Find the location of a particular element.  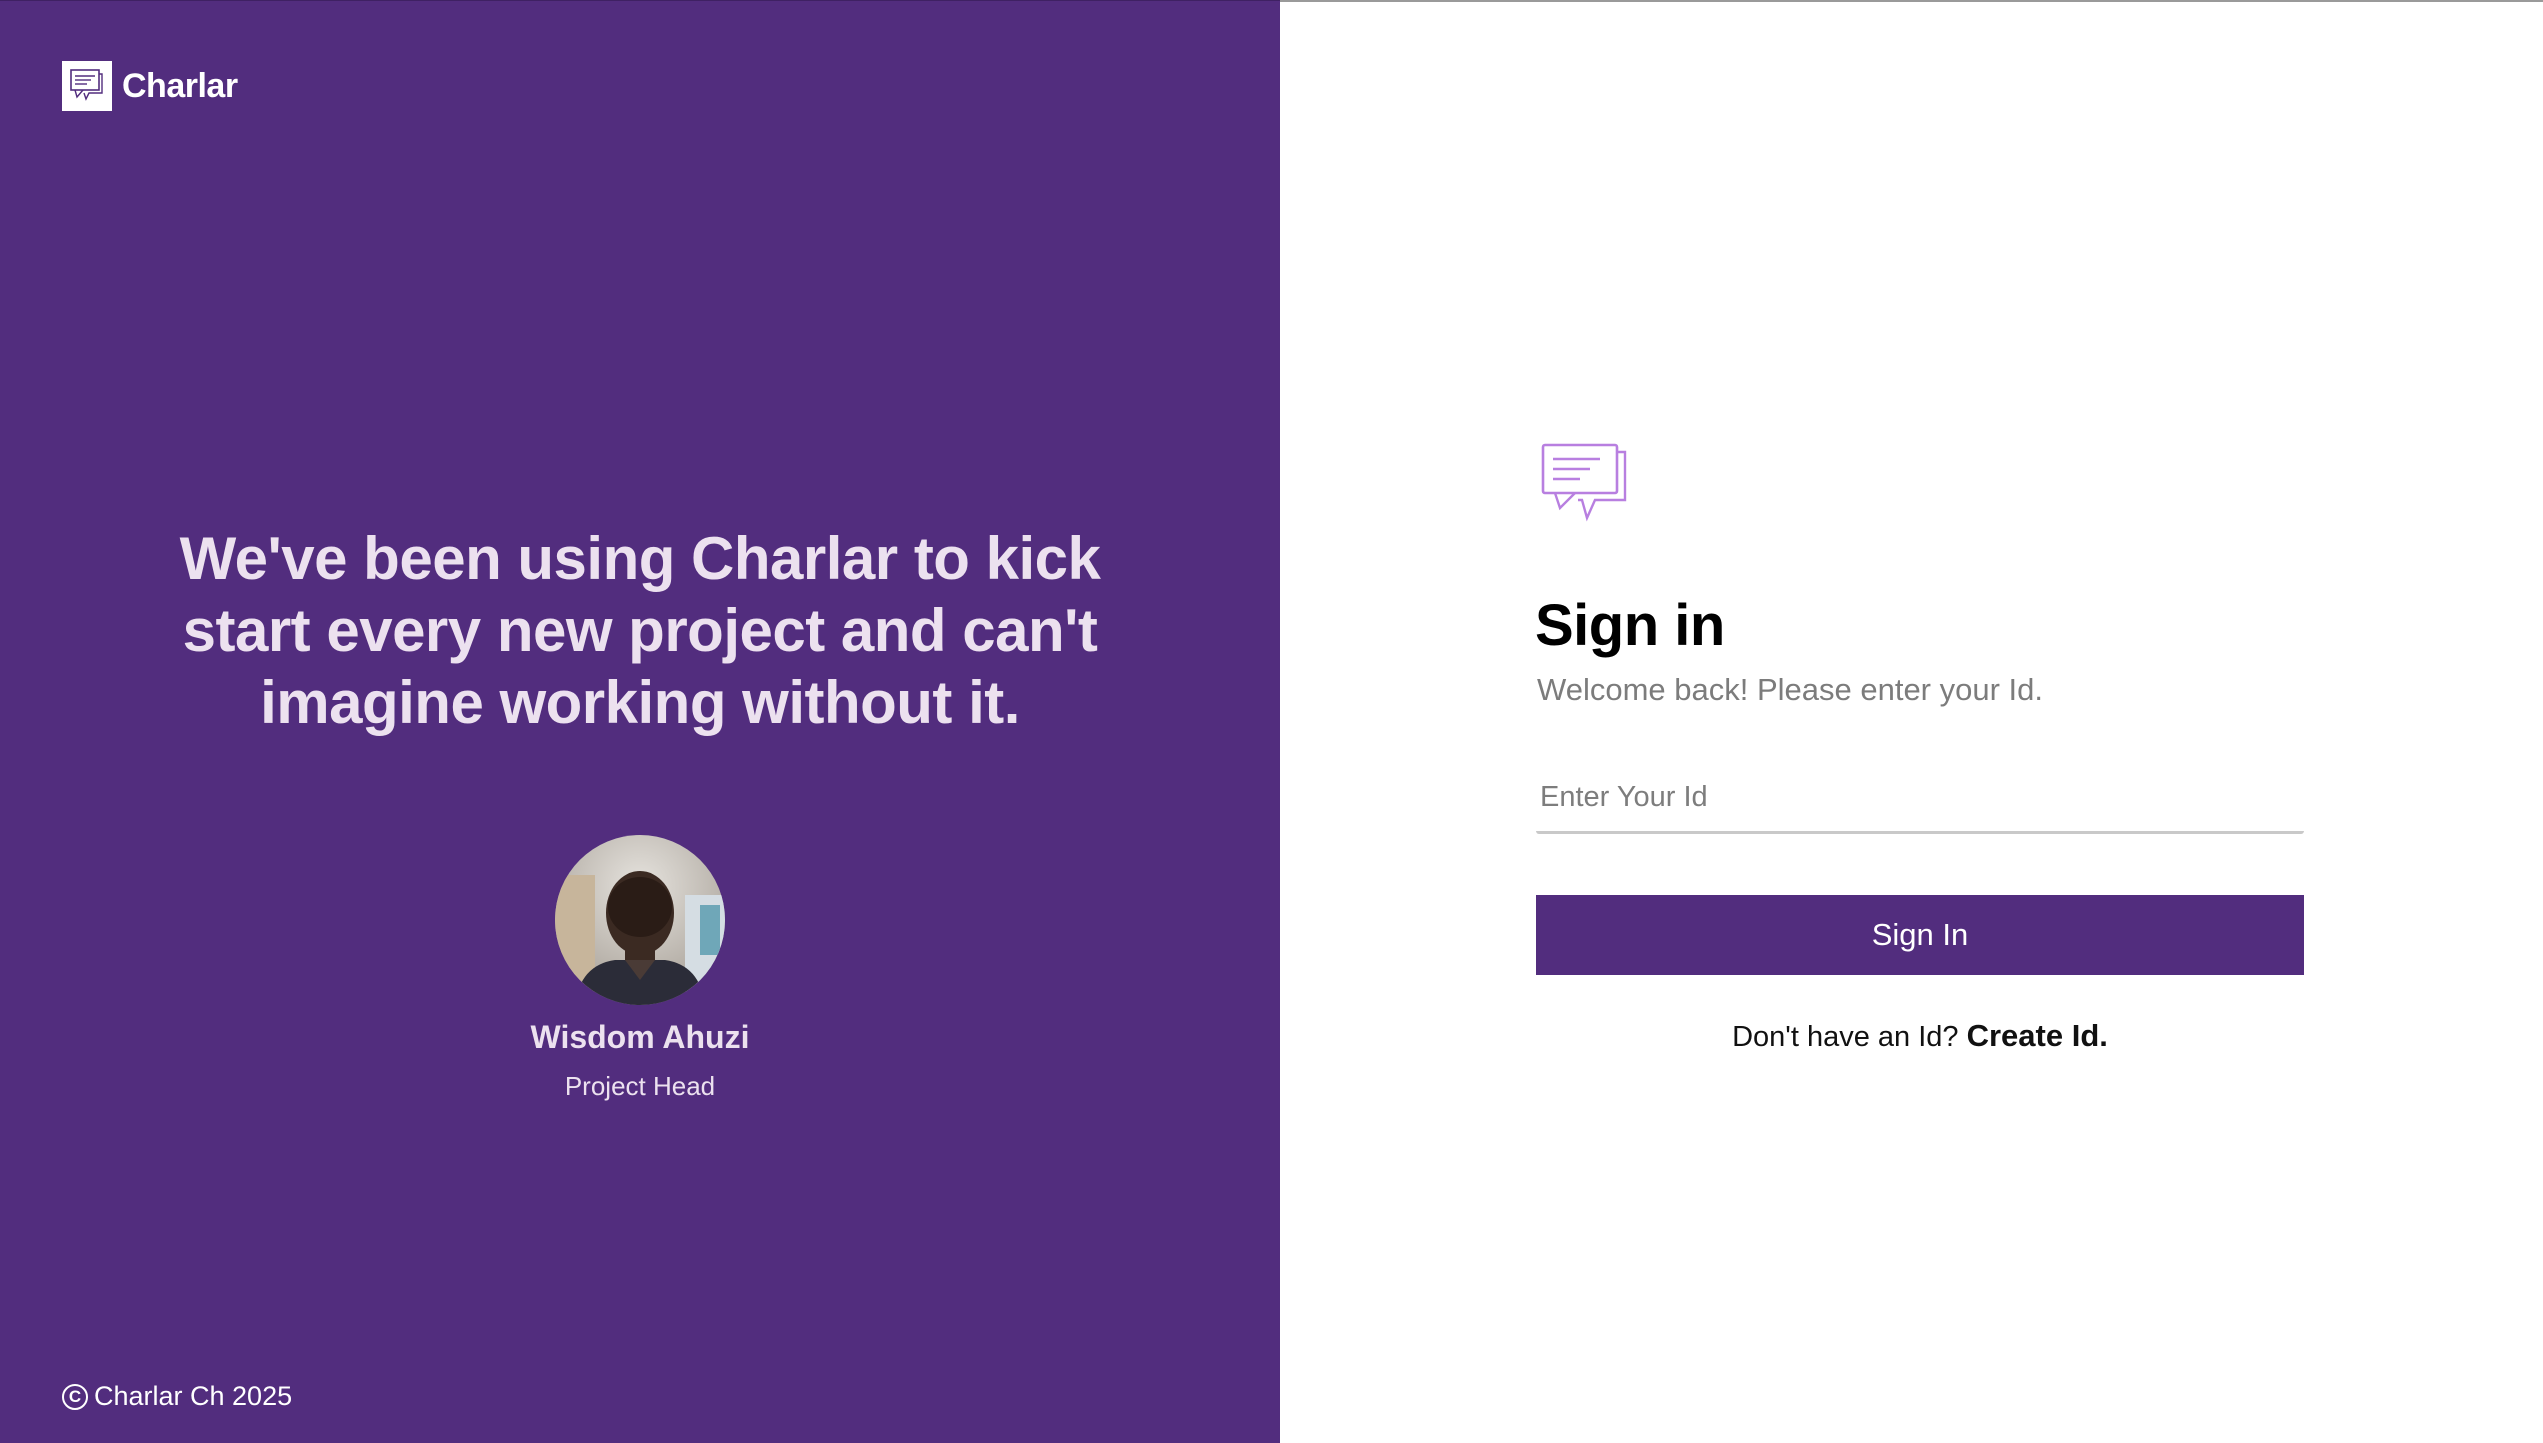

person-name: Wisdom Ahuzi is located at coordinates (640, 1037).